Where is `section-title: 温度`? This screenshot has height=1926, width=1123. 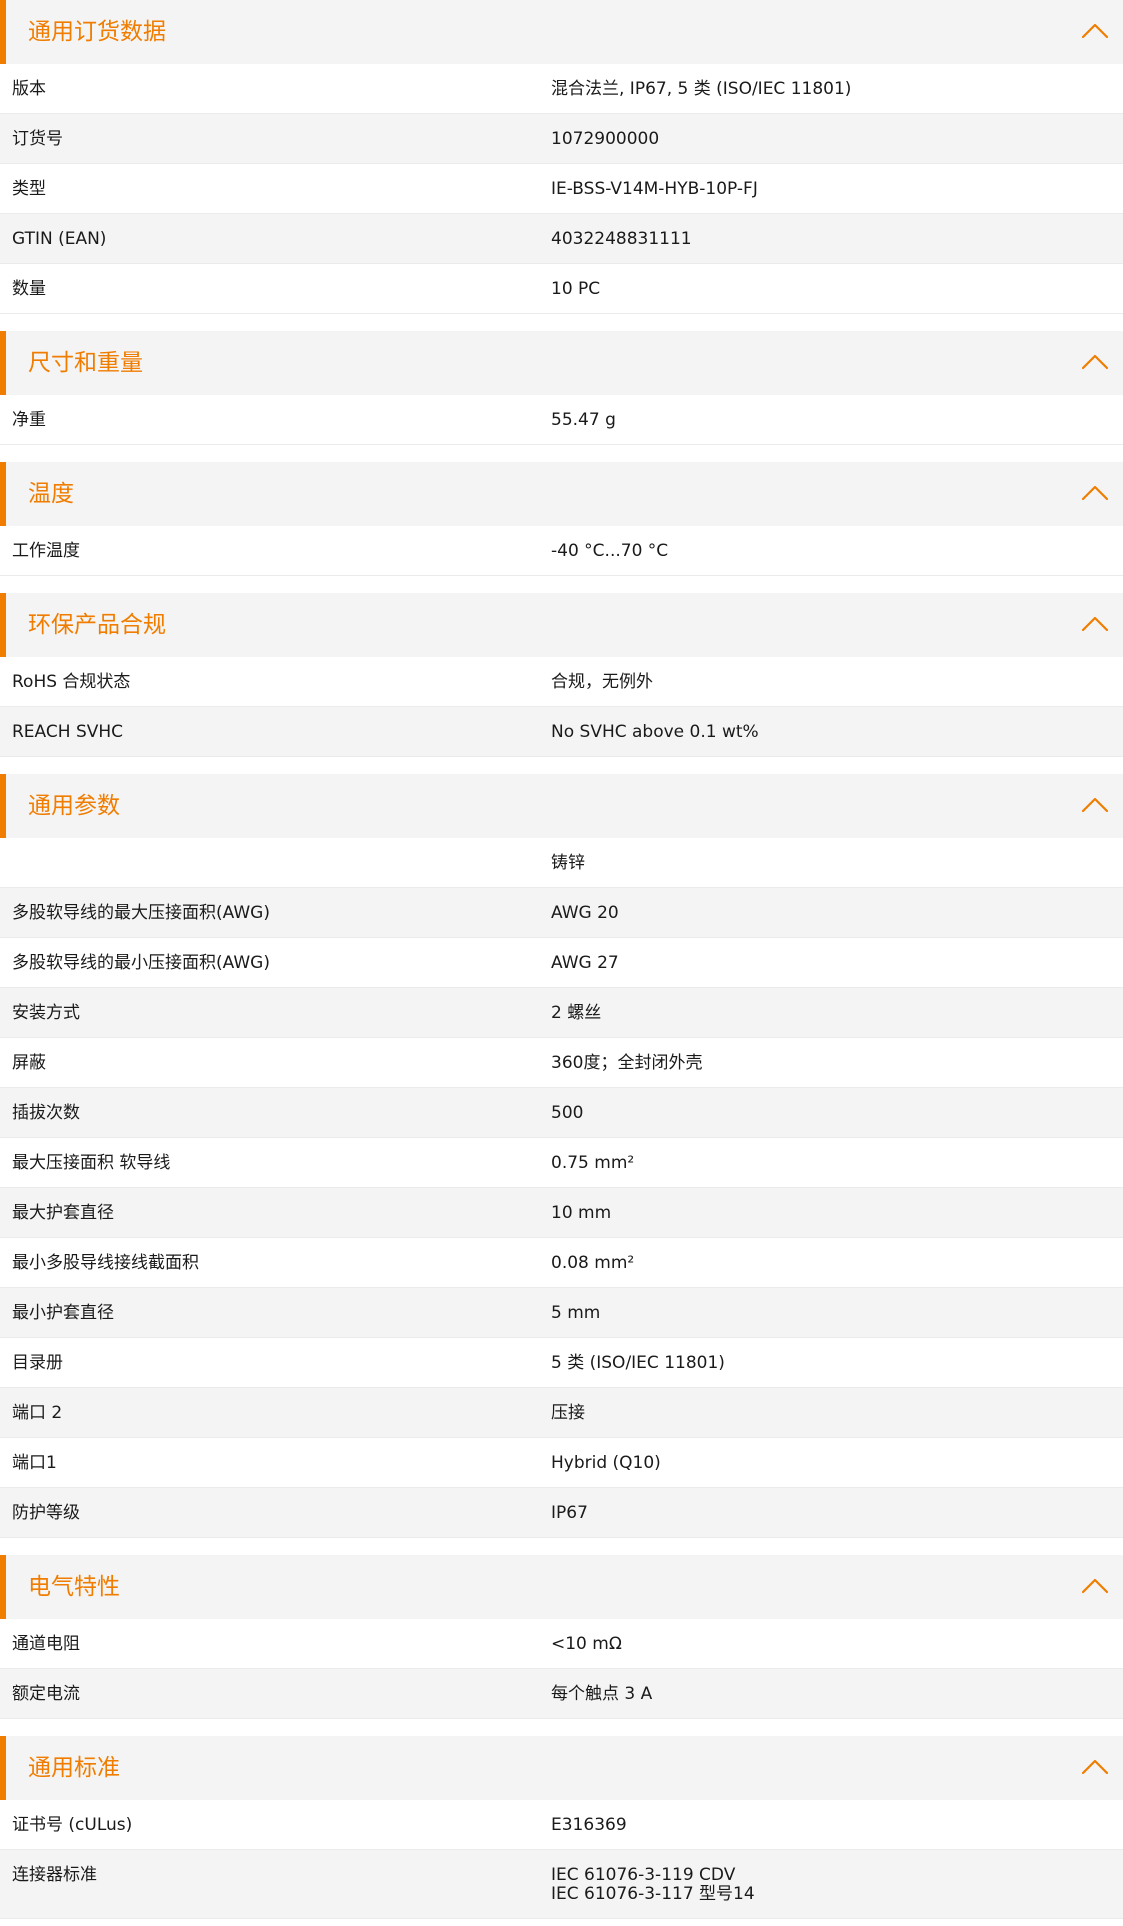
section-title: 温度 is located at coordinates (51, 494).